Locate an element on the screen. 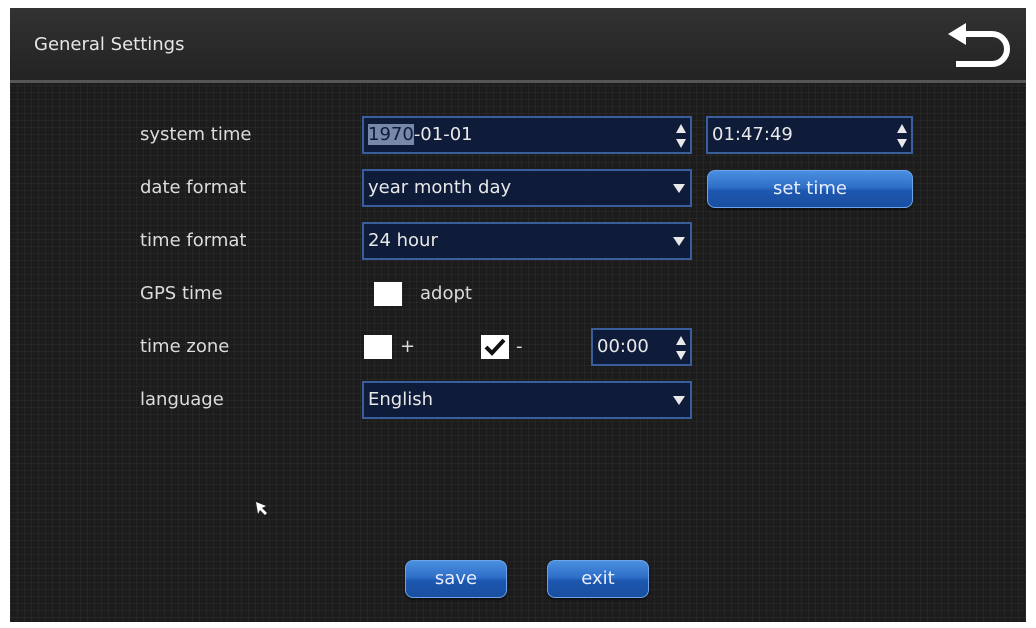 The width and height of the screenshot is (1036, 628). time-format-select: 24 hour is located at coordinates (527, 241).